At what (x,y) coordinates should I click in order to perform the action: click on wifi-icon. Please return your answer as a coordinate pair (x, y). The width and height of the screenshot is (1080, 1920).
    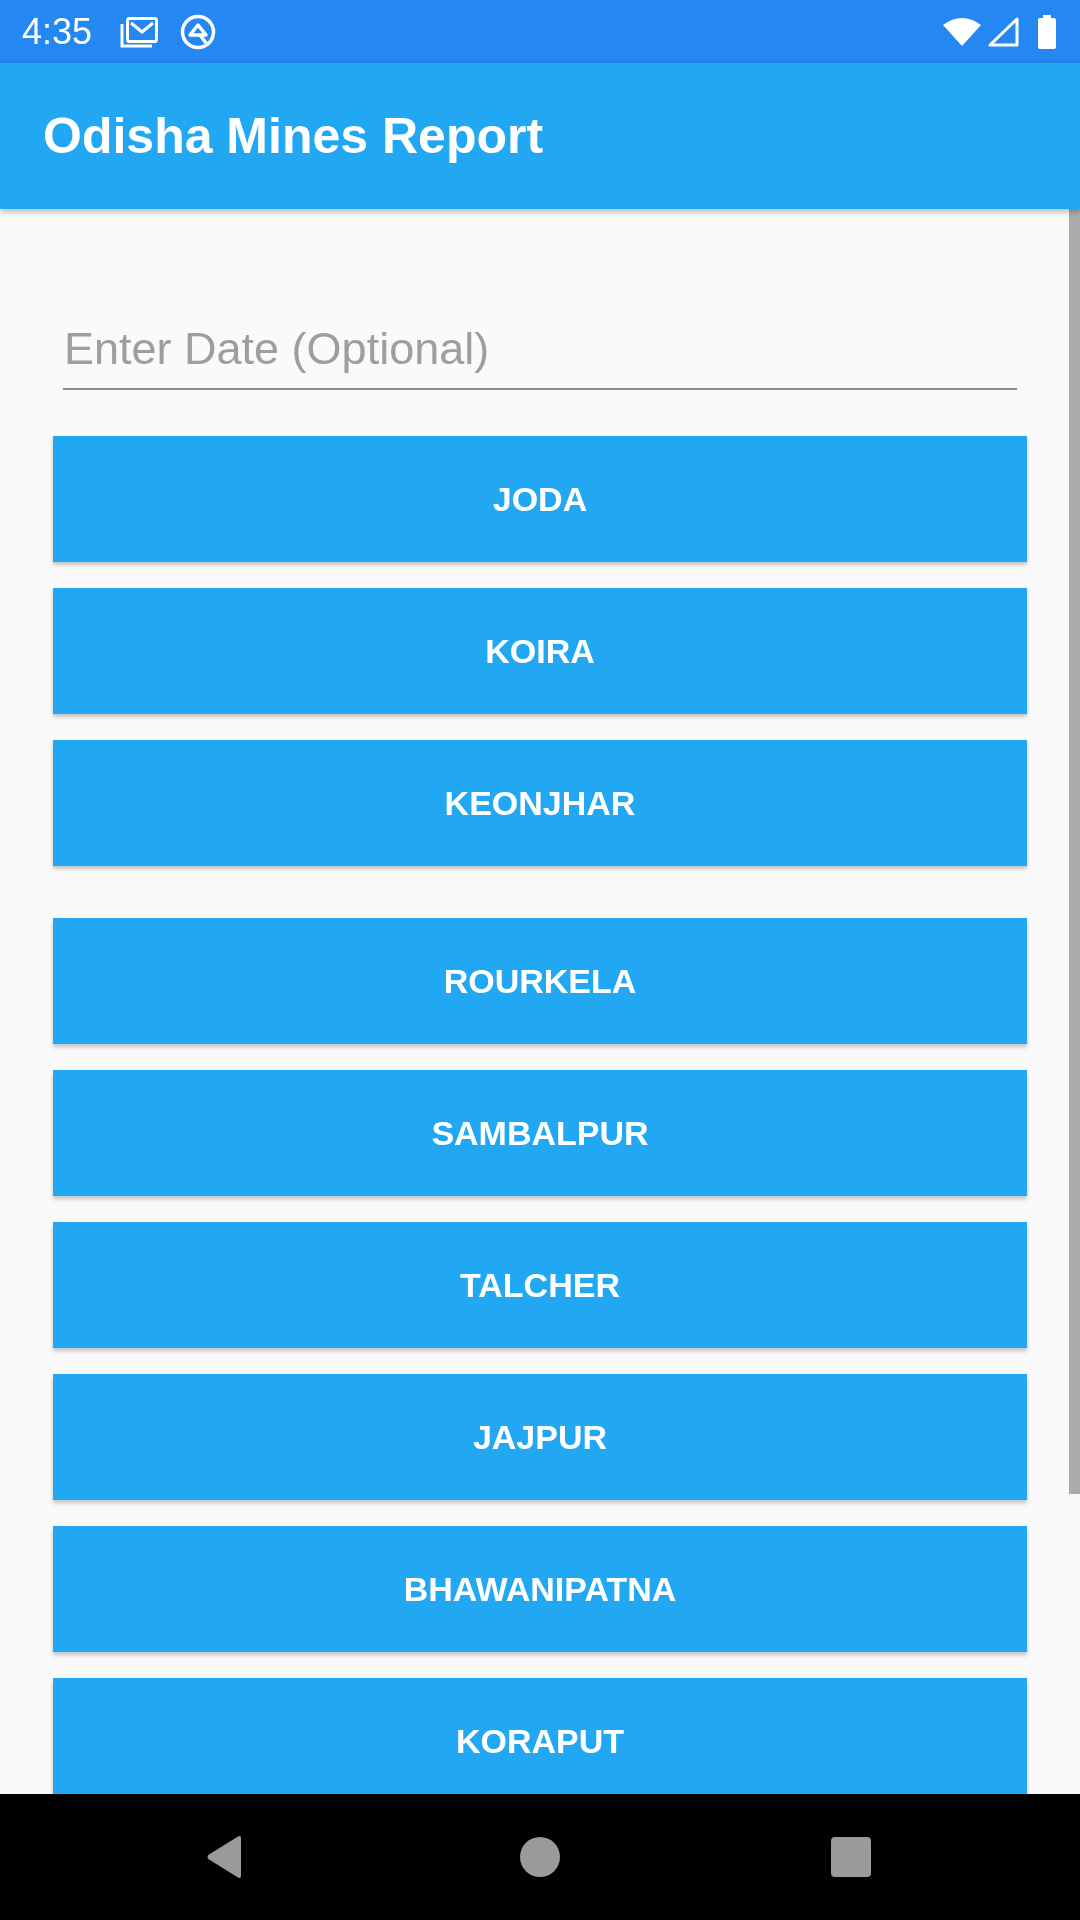
    Looking at the image, I should click on (962, 31).